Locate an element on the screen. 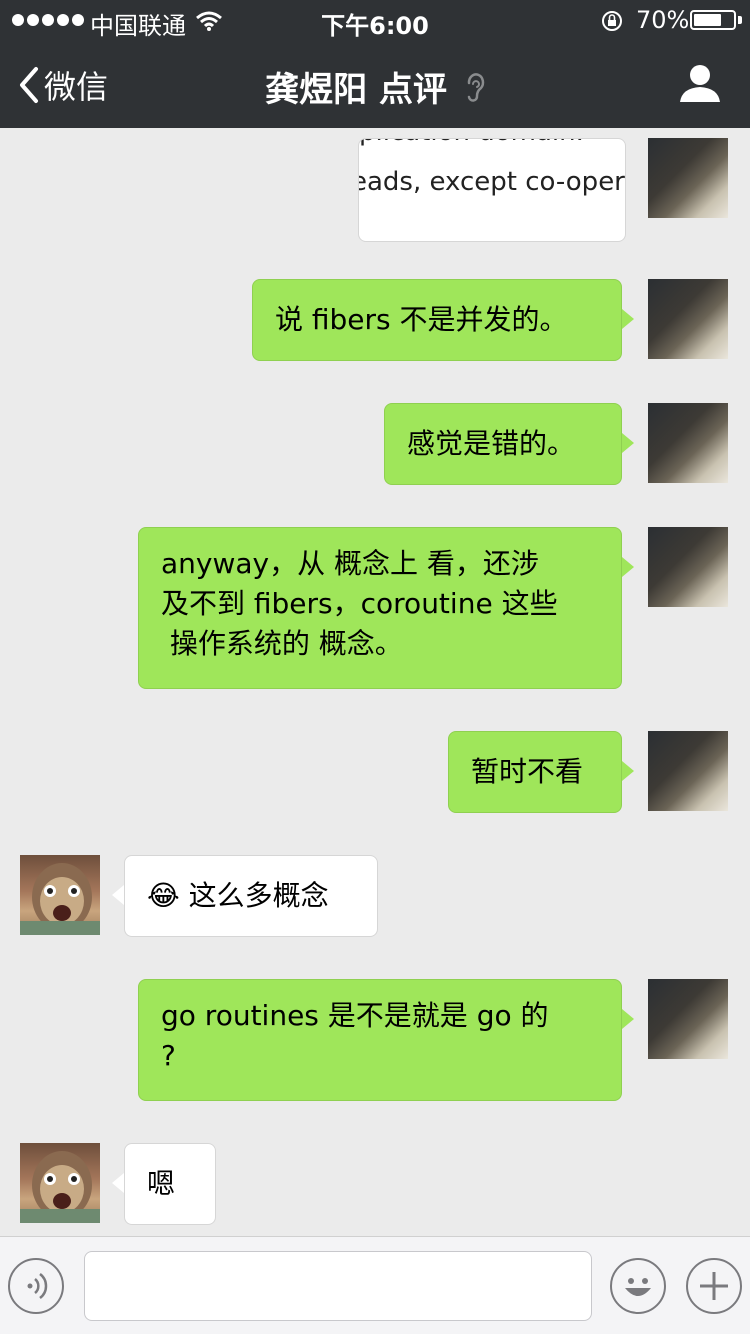  partial-message-line-1: plication domain. is located at coordinates (471, 143).